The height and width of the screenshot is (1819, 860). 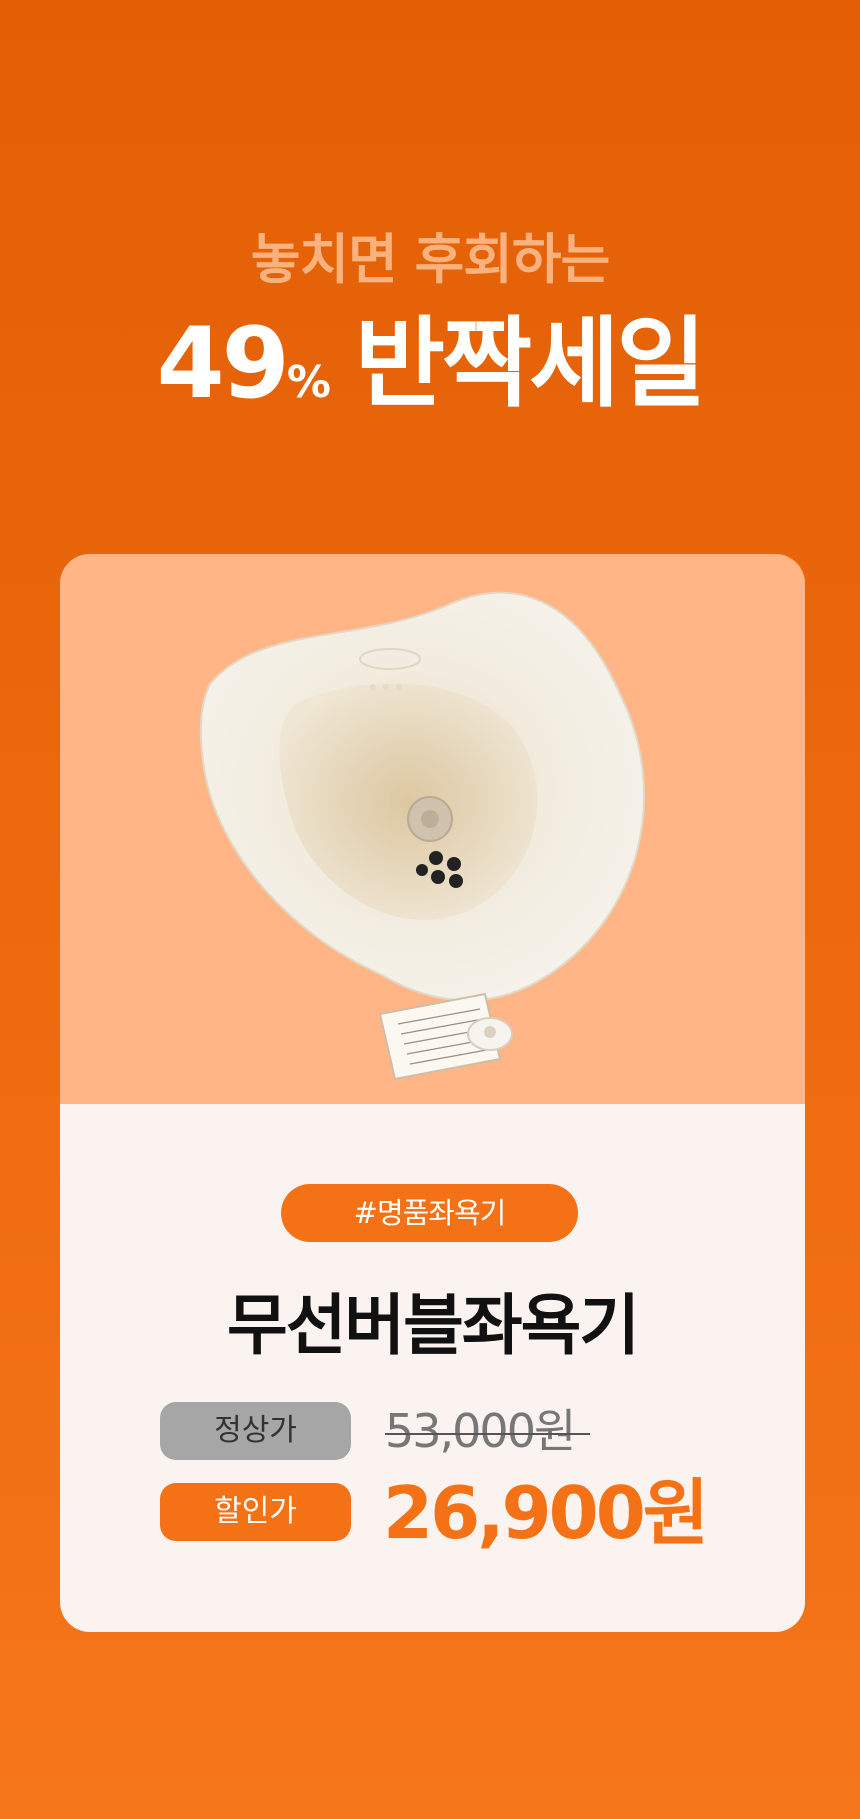 What do you see at coordinates (430, 259) in the screenshot?
I see `headline-subtitle: 놓치면 후회하는` at bounding box center [430, 259].